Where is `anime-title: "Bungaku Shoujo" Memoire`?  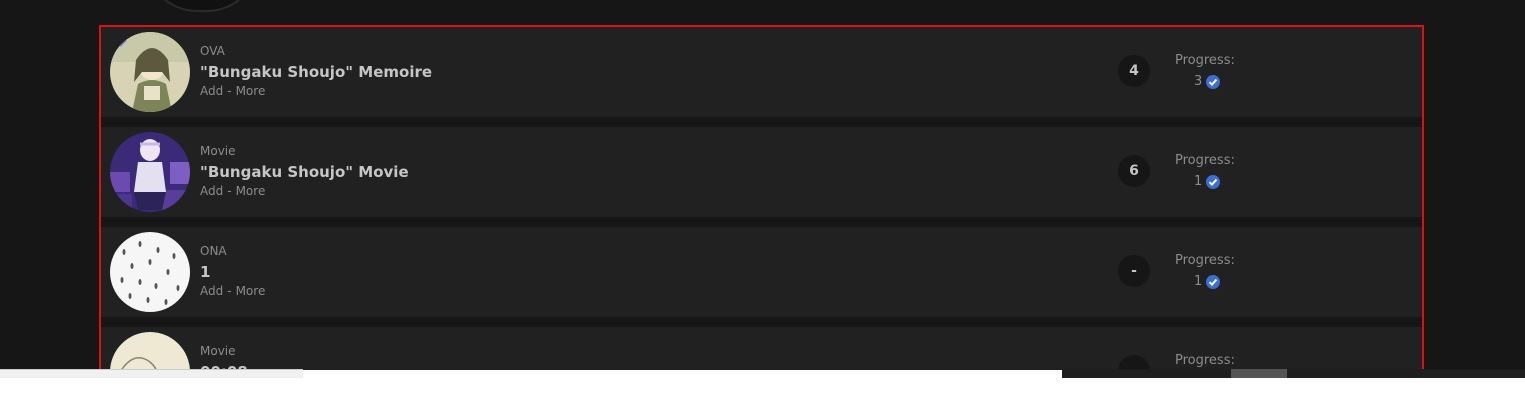
anime-title: "Bungaku Shoujo" Memoire is located at coordinates (316, 72).